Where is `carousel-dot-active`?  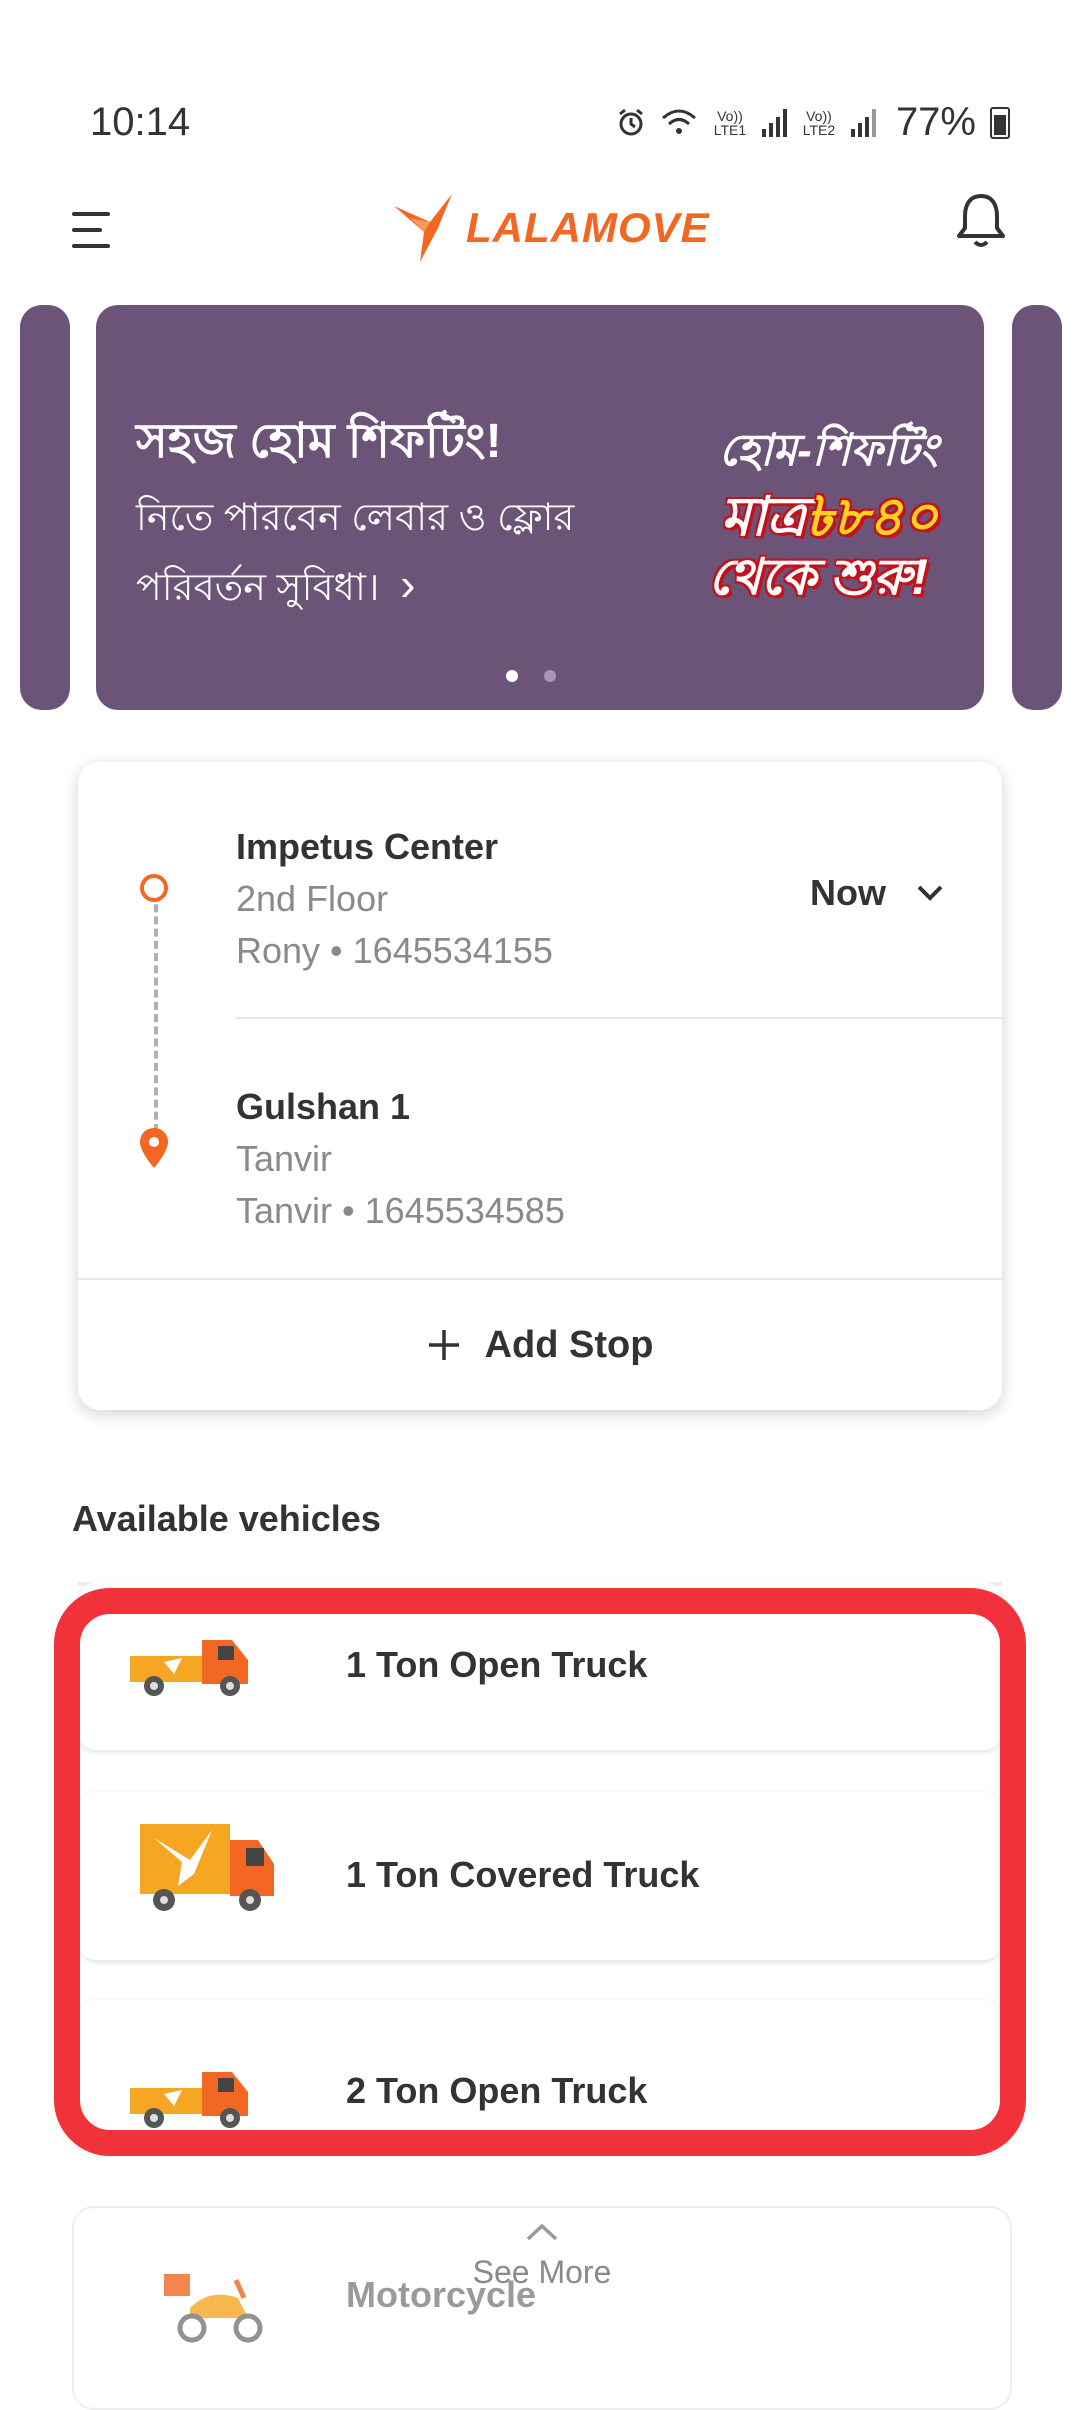 carousel-dot-active is located at coordinates (512, 676).